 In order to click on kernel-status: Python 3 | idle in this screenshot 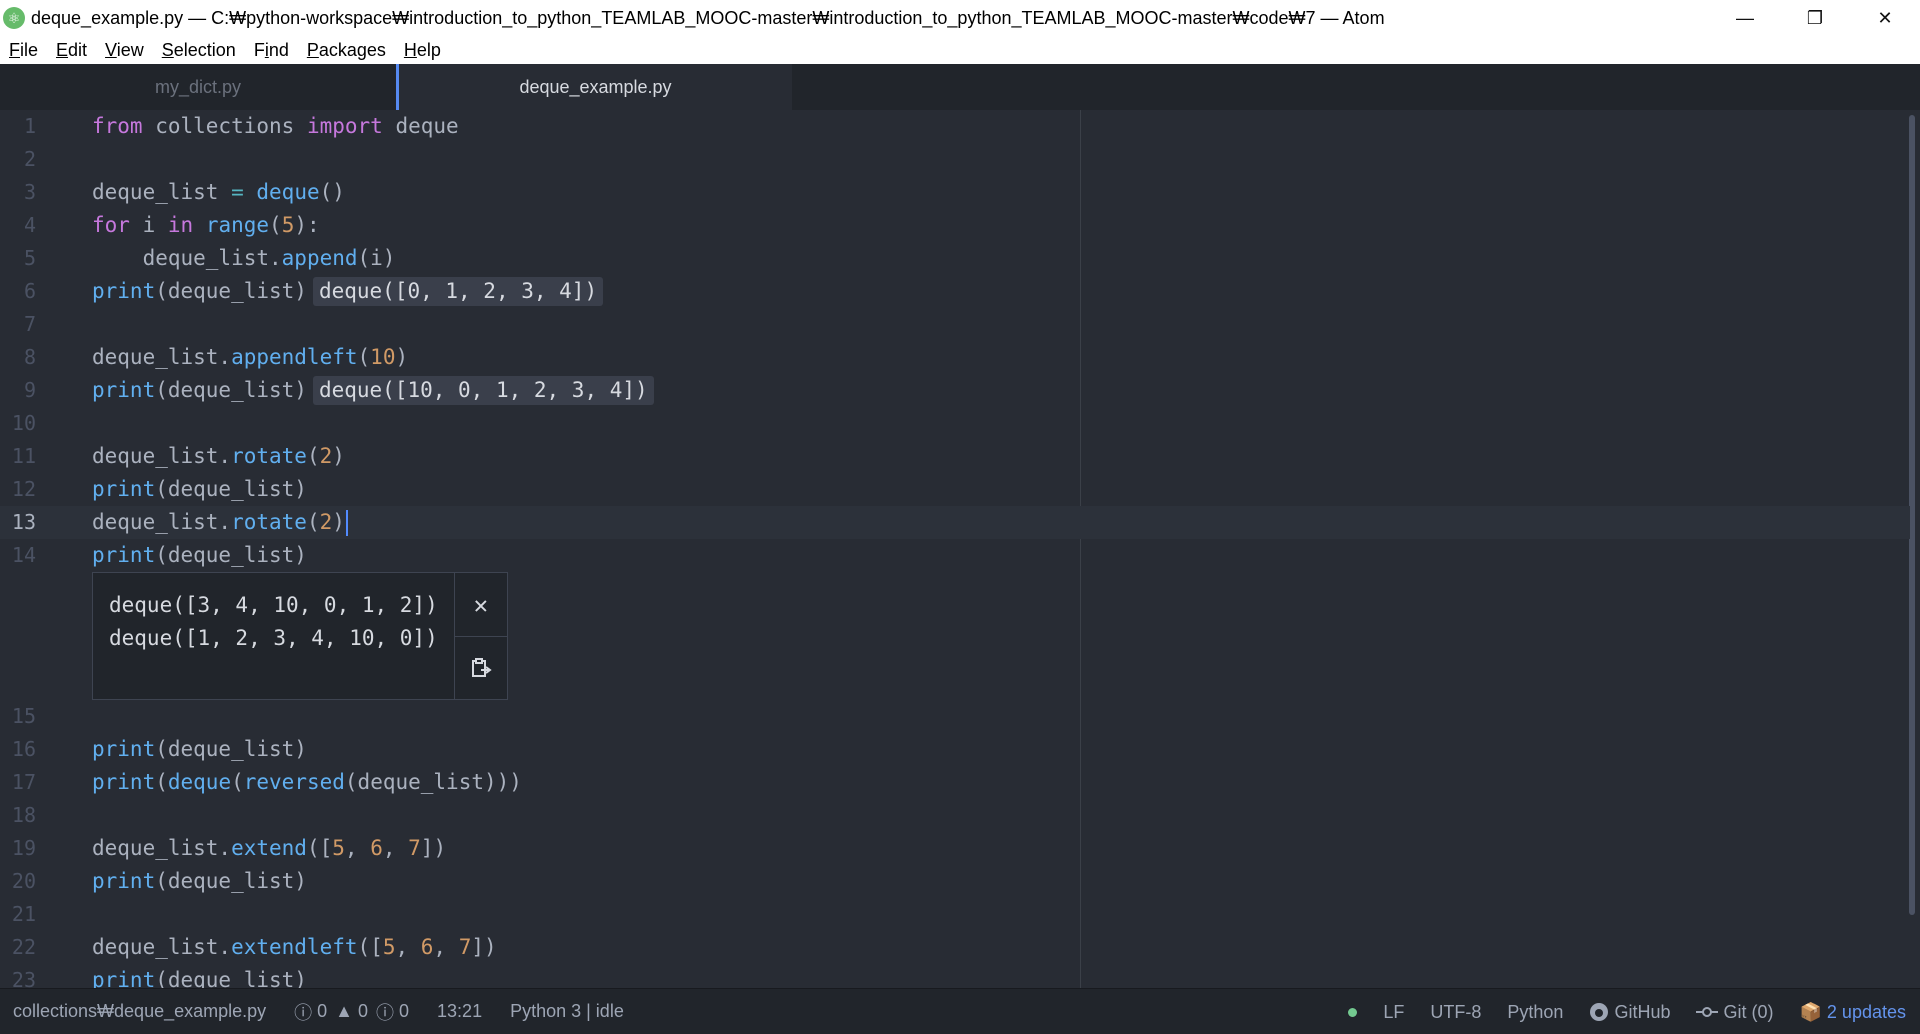, I will do `click(567, 1011)`.